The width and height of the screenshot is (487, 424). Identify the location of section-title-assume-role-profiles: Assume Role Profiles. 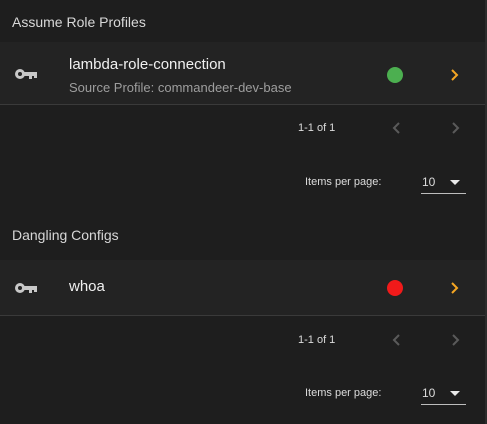
(79, 22).